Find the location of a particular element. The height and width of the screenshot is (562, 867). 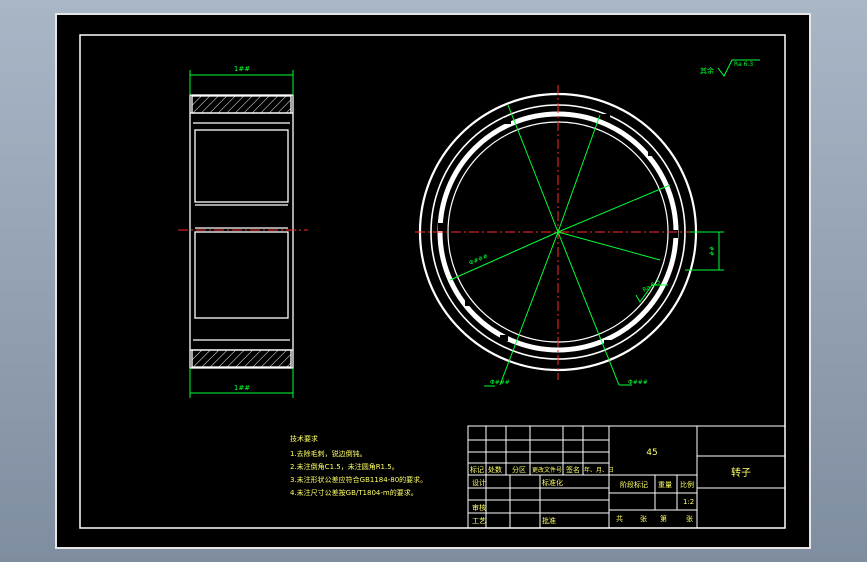

section-view is located at coordinates (241, 231).